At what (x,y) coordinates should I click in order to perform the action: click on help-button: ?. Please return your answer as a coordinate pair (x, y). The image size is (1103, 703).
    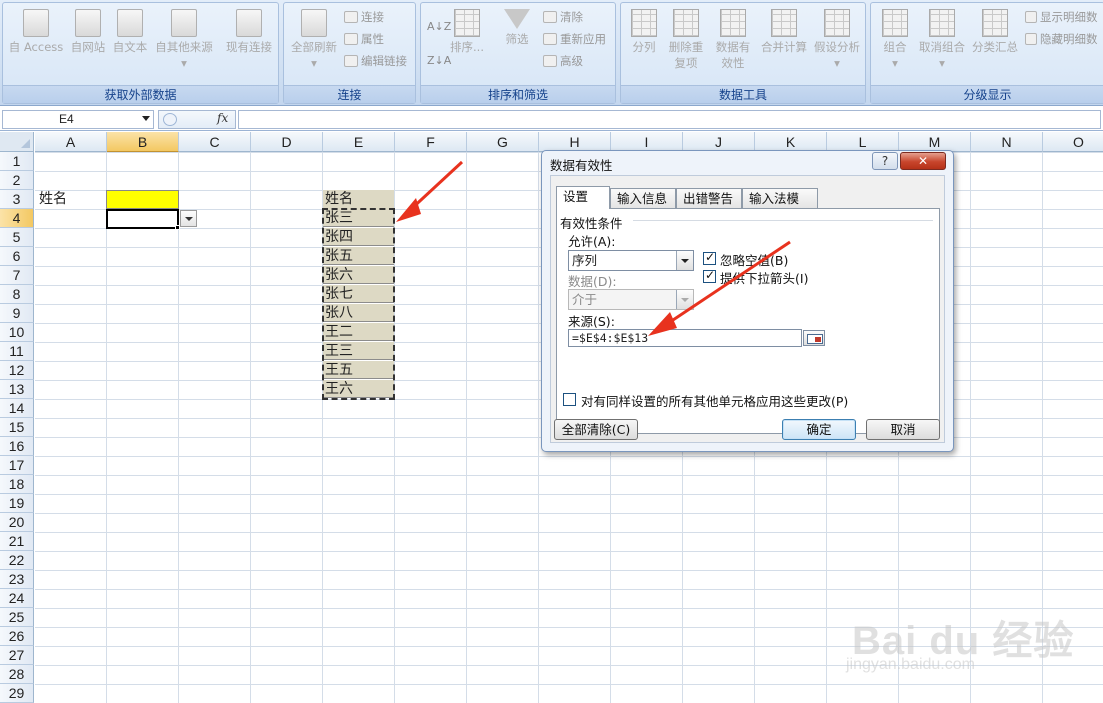
    Looking at the image, I should click on (885, 161).